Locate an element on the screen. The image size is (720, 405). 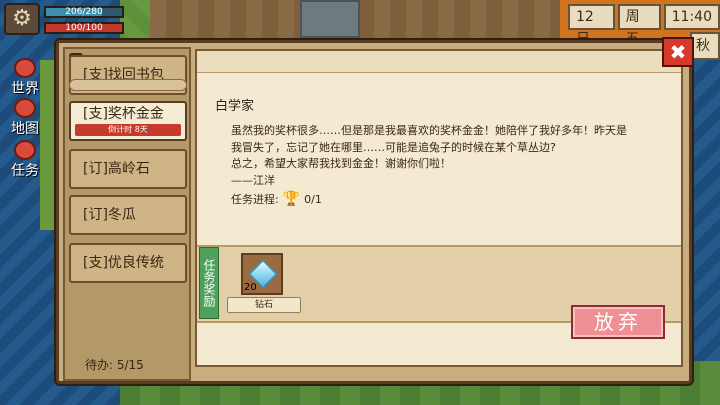
progress-label: 任务进程: is located at coordinates (255, 199).